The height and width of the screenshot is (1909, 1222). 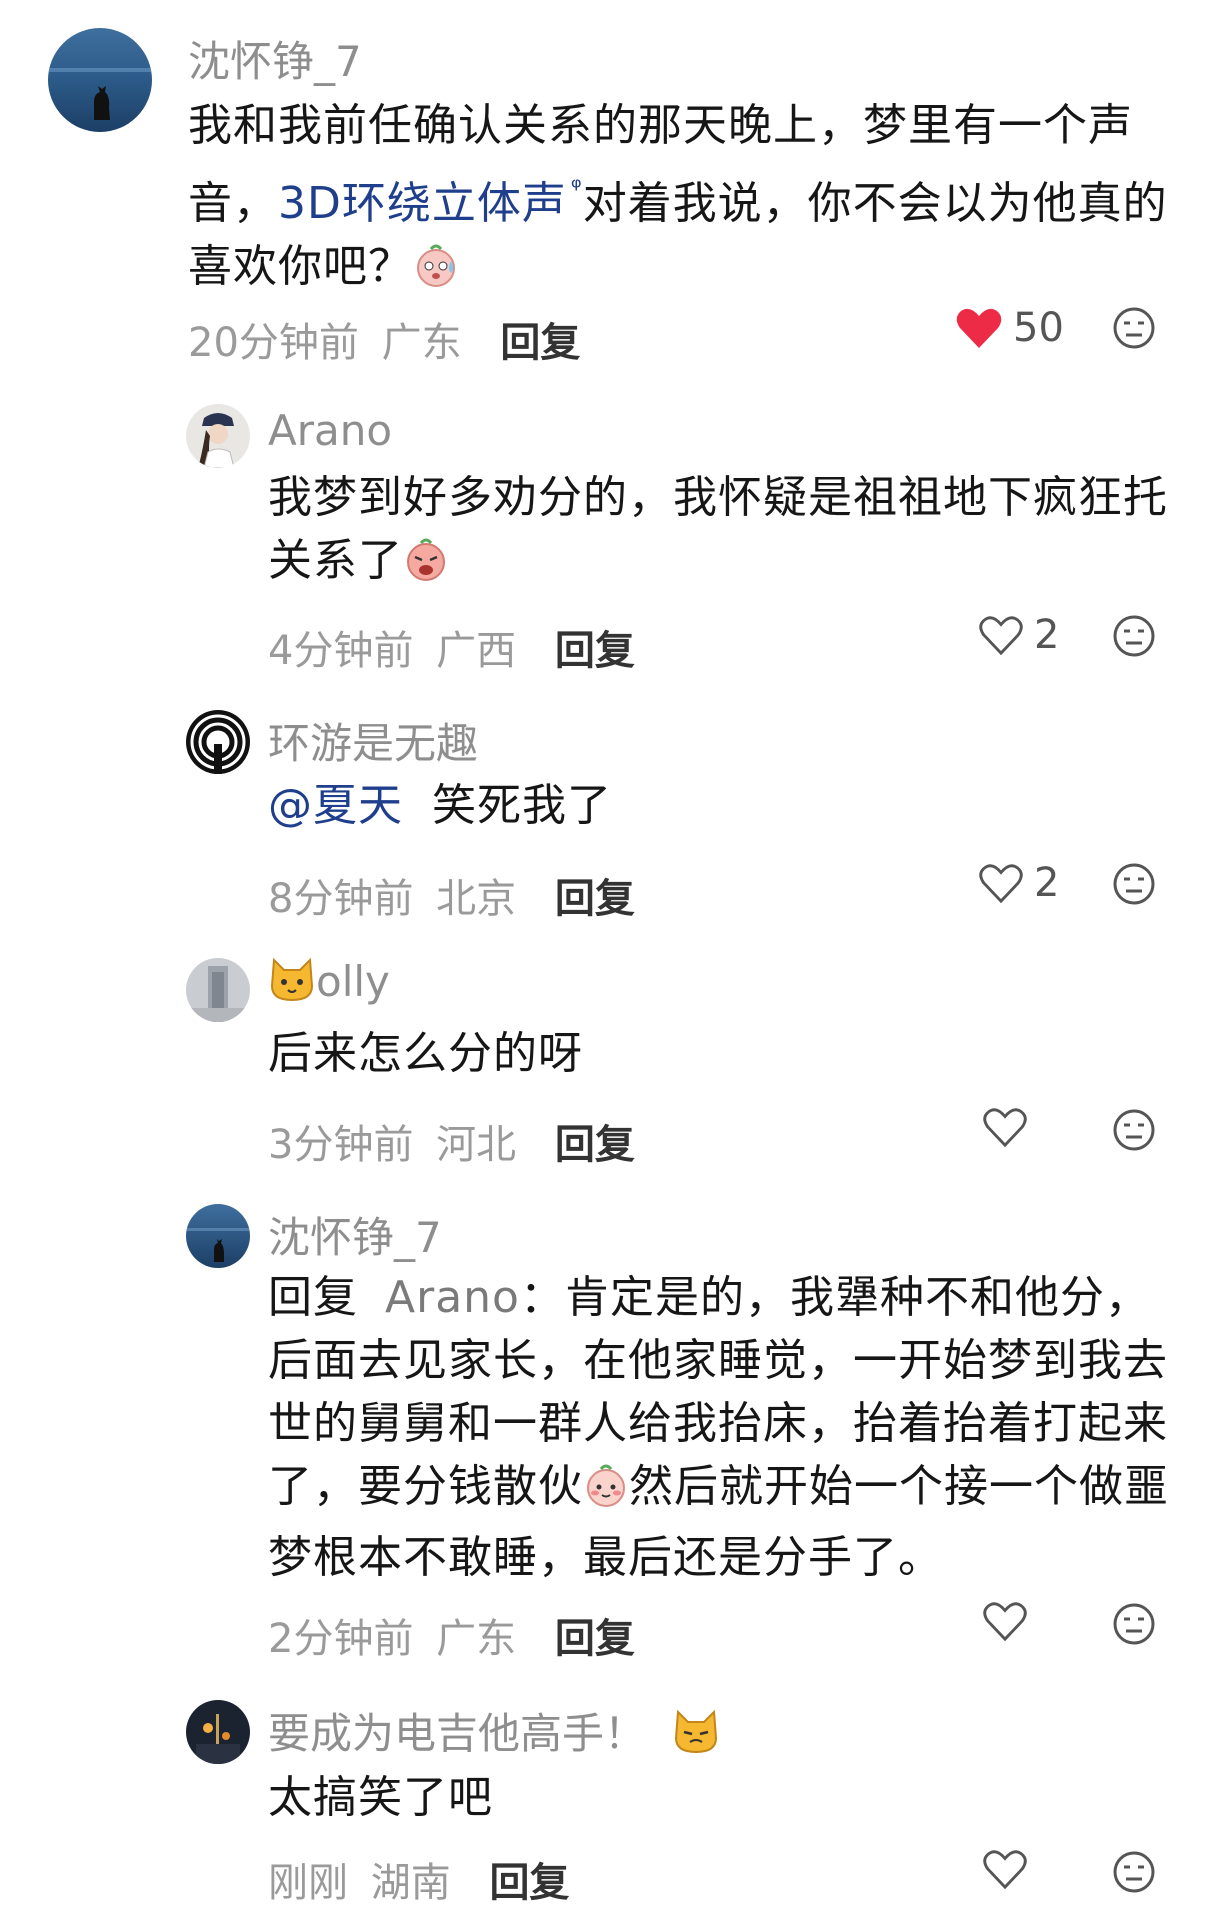 What do you see at coordinates (426, 568) in the screenshot?
I see `cry-emoji-icon` at bounding box center [426, 568].